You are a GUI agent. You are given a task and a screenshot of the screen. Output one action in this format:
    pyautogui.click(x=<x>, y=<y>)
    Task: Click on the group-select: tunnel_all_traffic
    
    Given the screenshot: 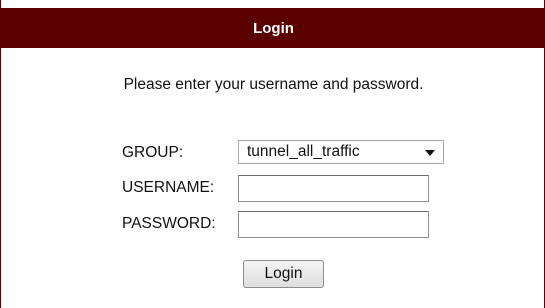 What is the action you would take?
    pyautogui.click(x=341, y=152)
    